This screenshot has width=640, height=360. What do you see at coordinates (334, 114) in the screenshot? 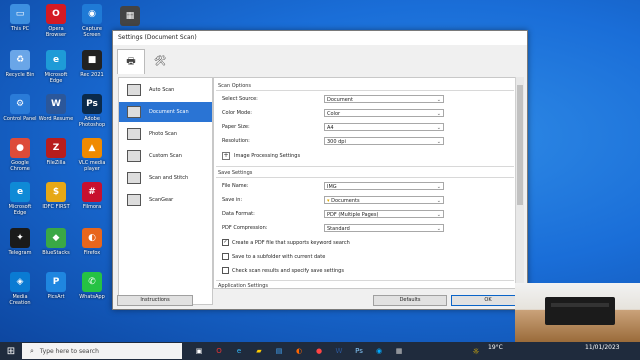
I see `dropdown-value: Color` at bounding box center [334, 114].